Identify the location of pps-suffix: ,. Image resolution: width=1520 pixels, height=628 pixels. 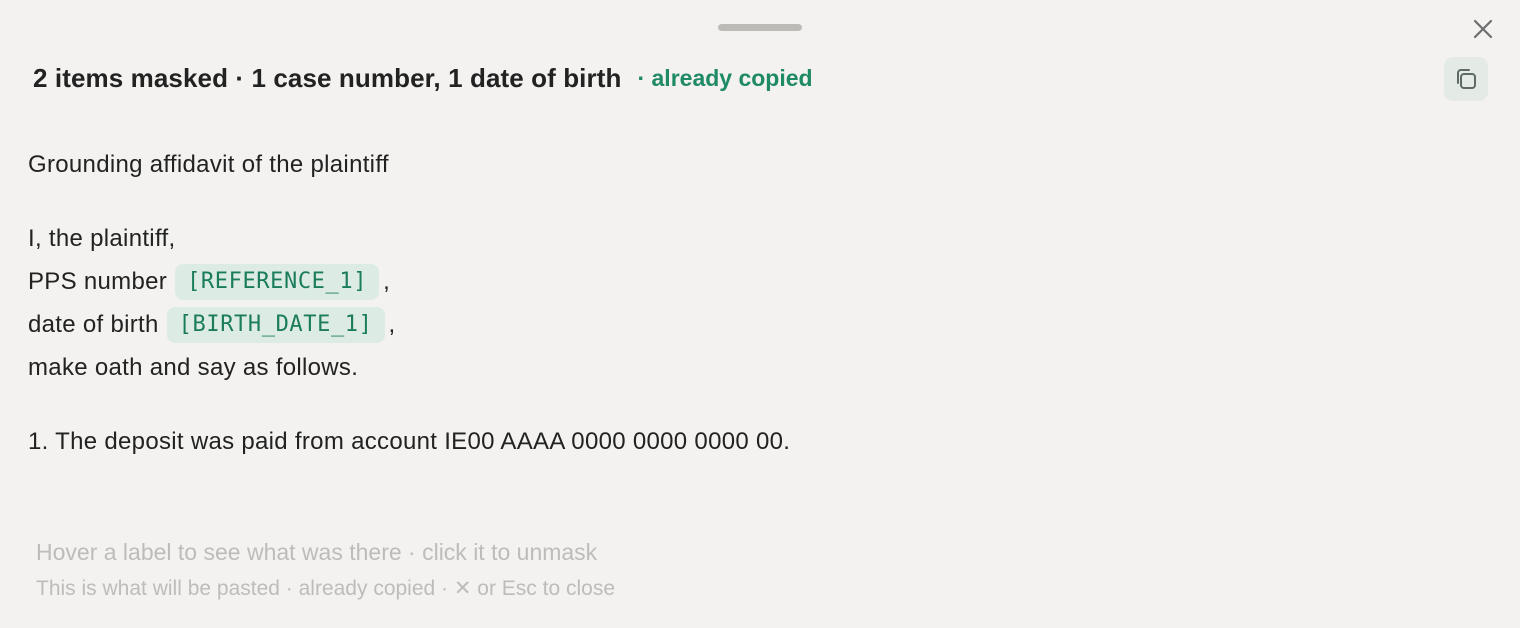
(387, 281).